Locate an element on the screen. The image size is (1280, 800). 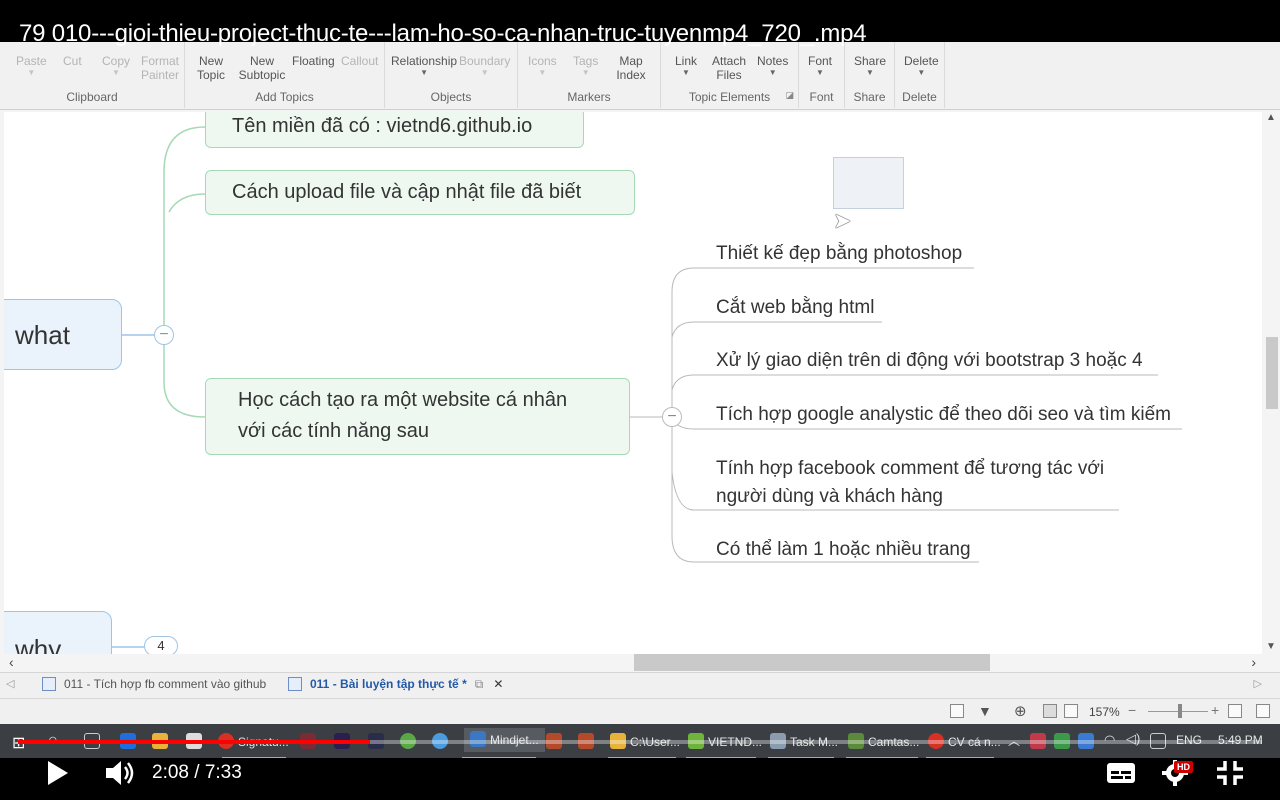
subtopic-pages: Có thể làm 1 hoặc nhiều trang is located at coordinates (843, 550).